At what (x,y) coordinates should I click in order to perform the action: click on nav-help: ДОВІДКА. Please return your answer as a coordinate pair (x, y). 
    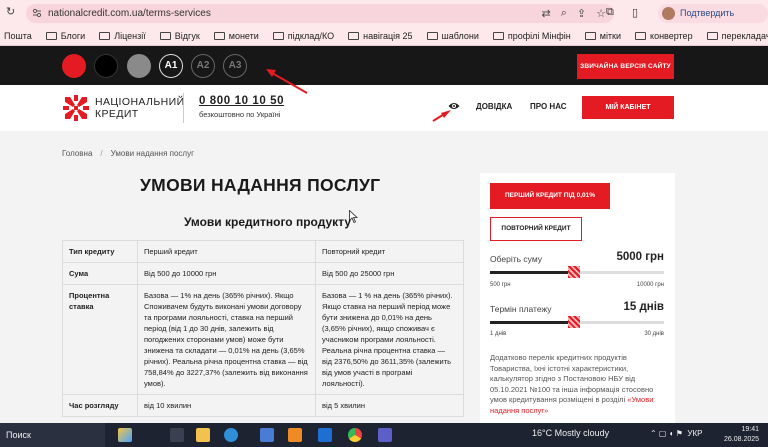
    Looking at the image, I should click on (494, 106).